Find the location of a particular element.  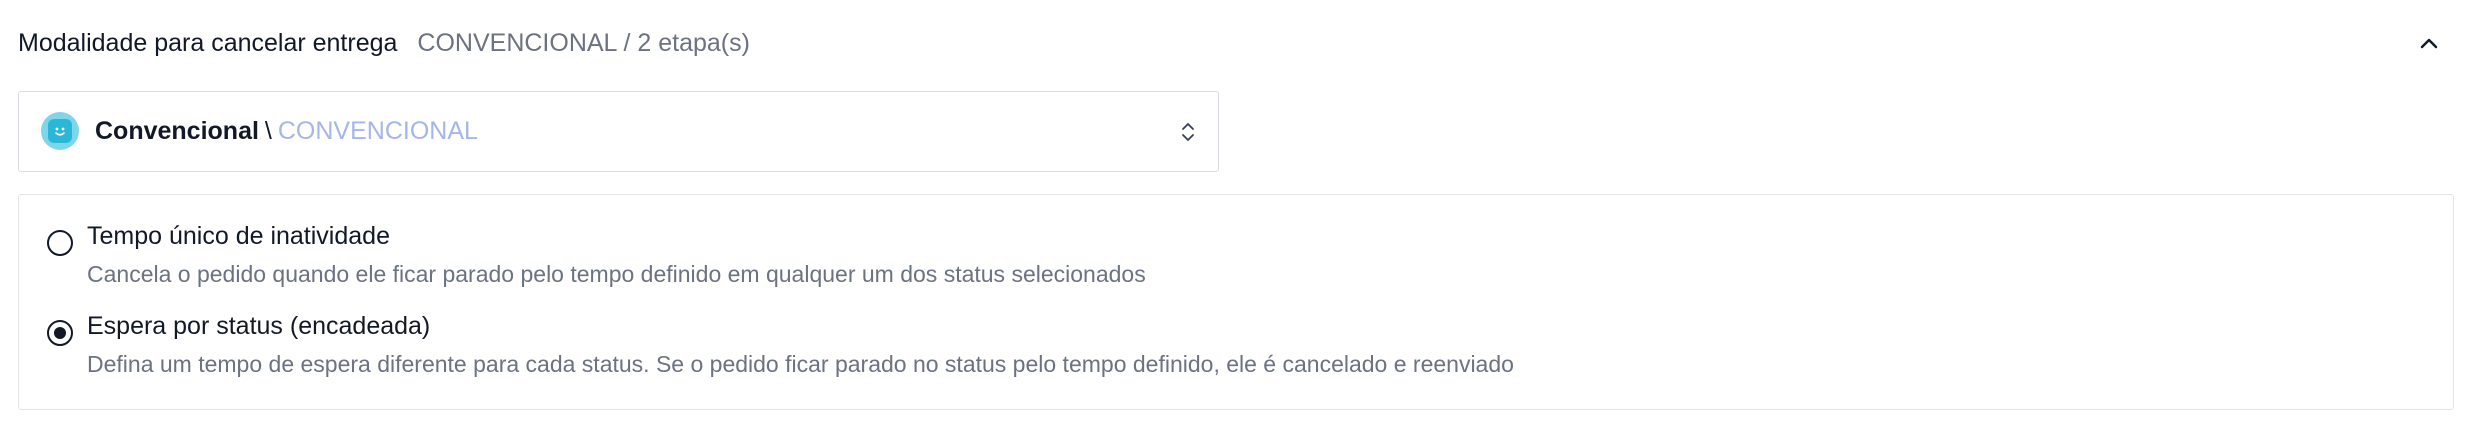

section-title: Modalidade para cancelar entrega is located at coordinates (208, 42).